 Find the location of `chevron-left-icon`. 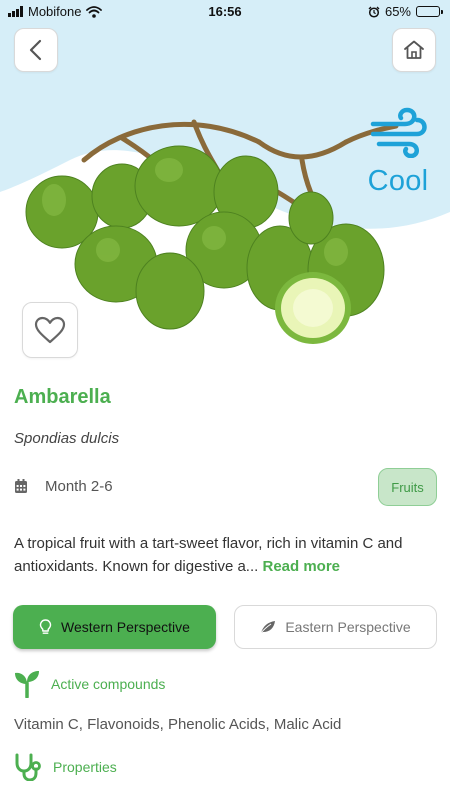

chevron-left-icon is located at coordinates (35, 50).